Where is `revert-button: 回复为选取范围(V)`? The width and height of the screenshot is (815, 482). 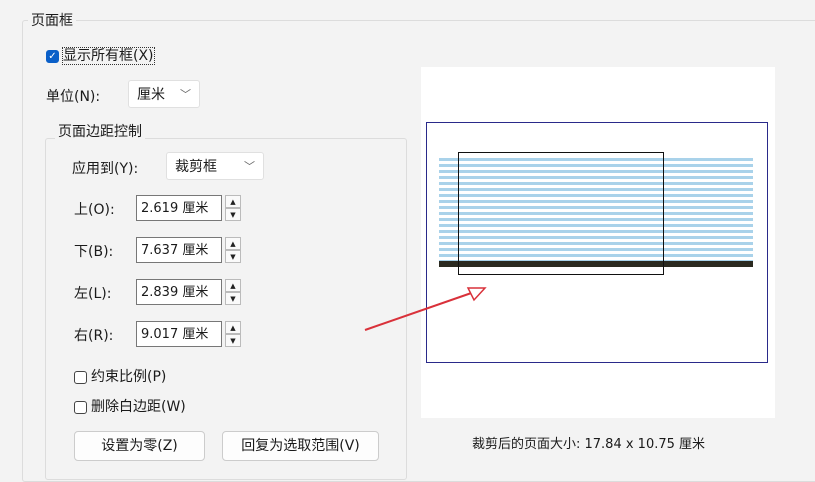 revert-button: 回复为选取范围(V) is located at coordinates (300, 446).